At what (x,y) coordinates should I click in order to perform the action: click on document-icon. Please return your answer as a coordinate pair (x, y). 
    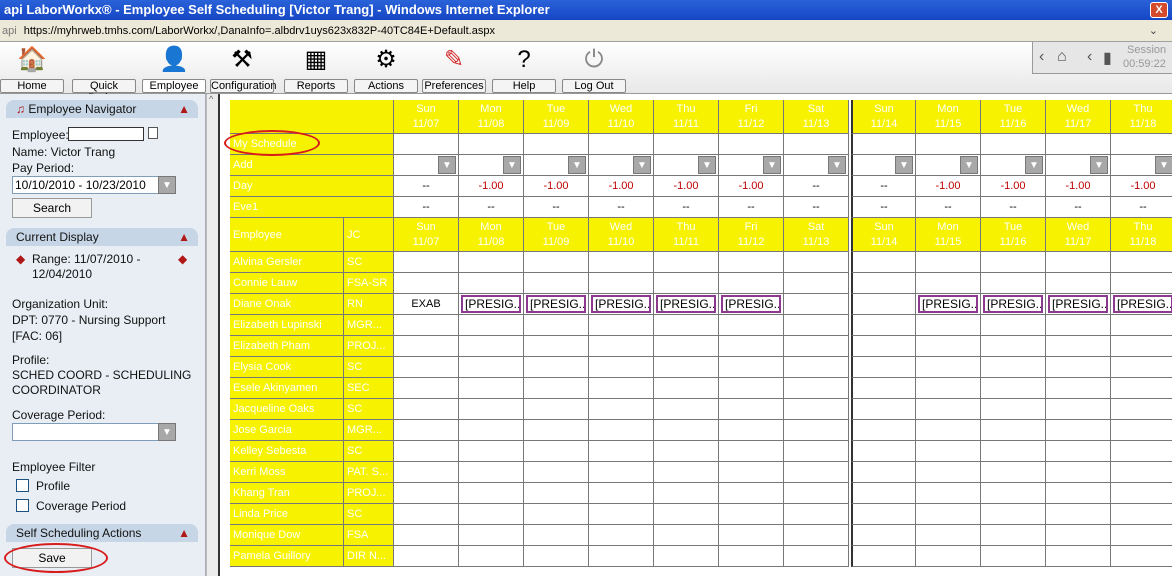
    Looking at the image, I should click on (153, 133).